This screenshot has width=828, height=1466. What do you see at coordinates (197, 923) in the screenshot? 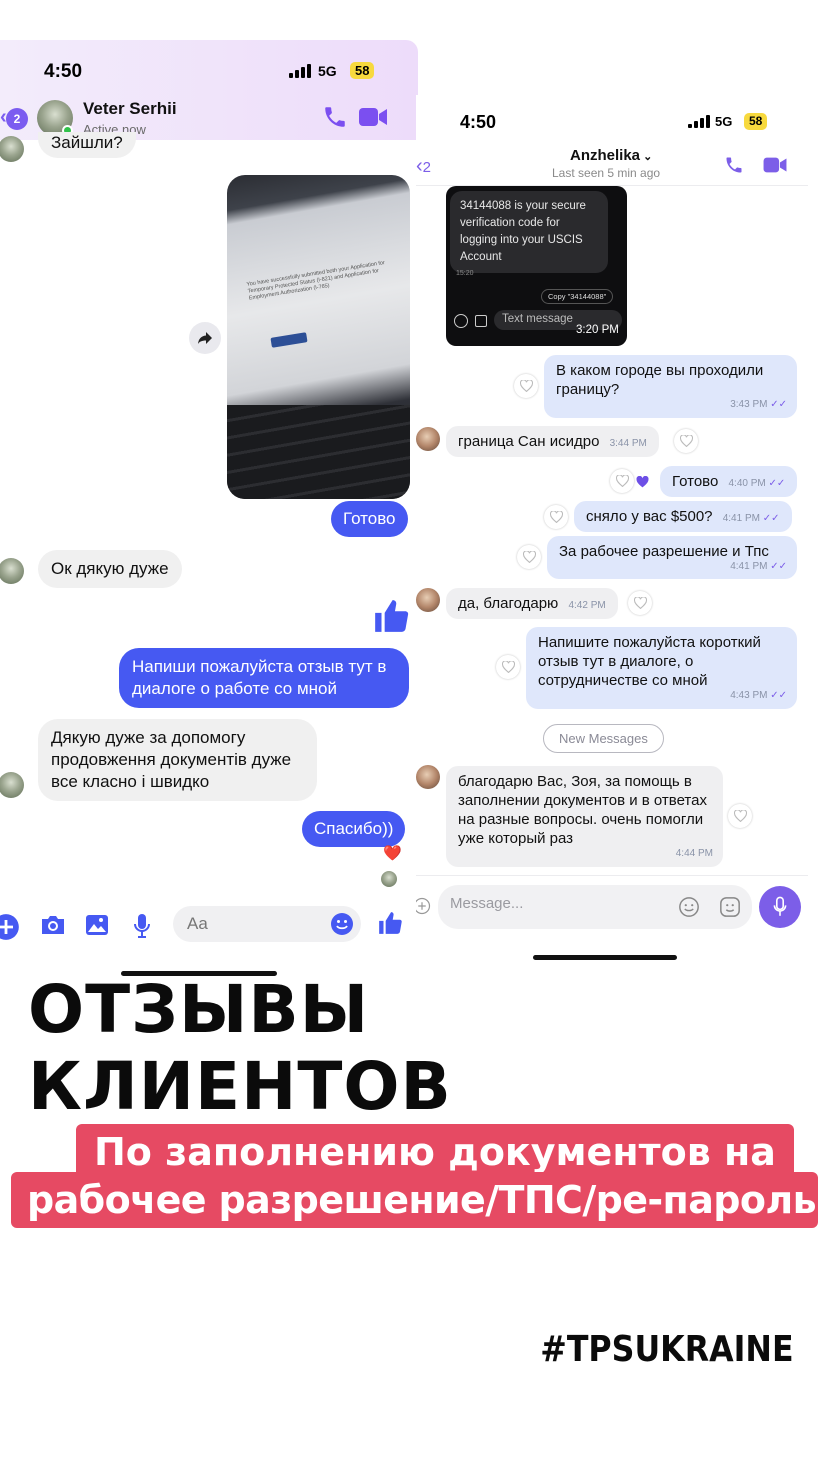
I see `message-input-placeholder: Aa` at bounding box center [197, 923].